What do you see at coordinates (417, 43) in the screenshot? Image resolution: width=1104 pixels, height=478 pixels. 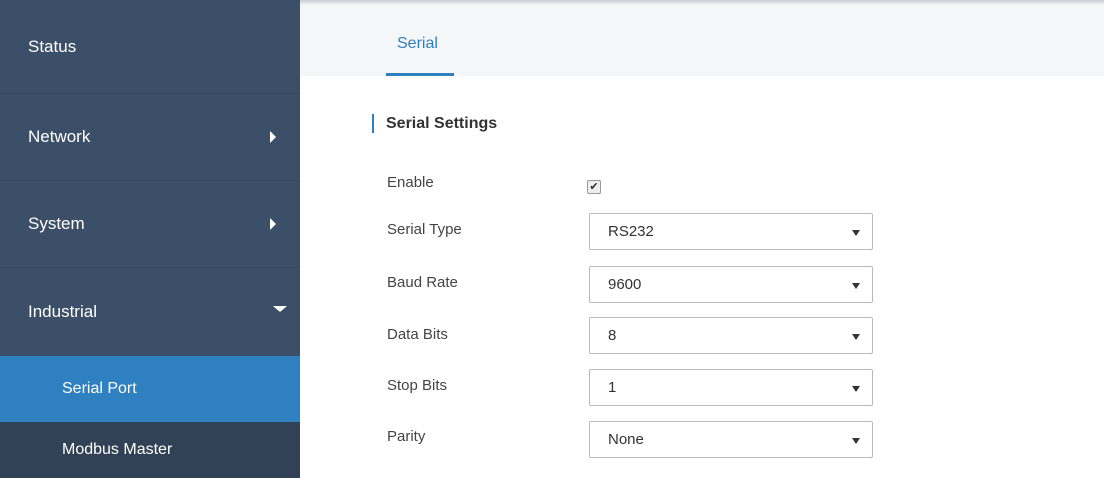 I see `tab-label: Serial` at bounding box center [417, 43].